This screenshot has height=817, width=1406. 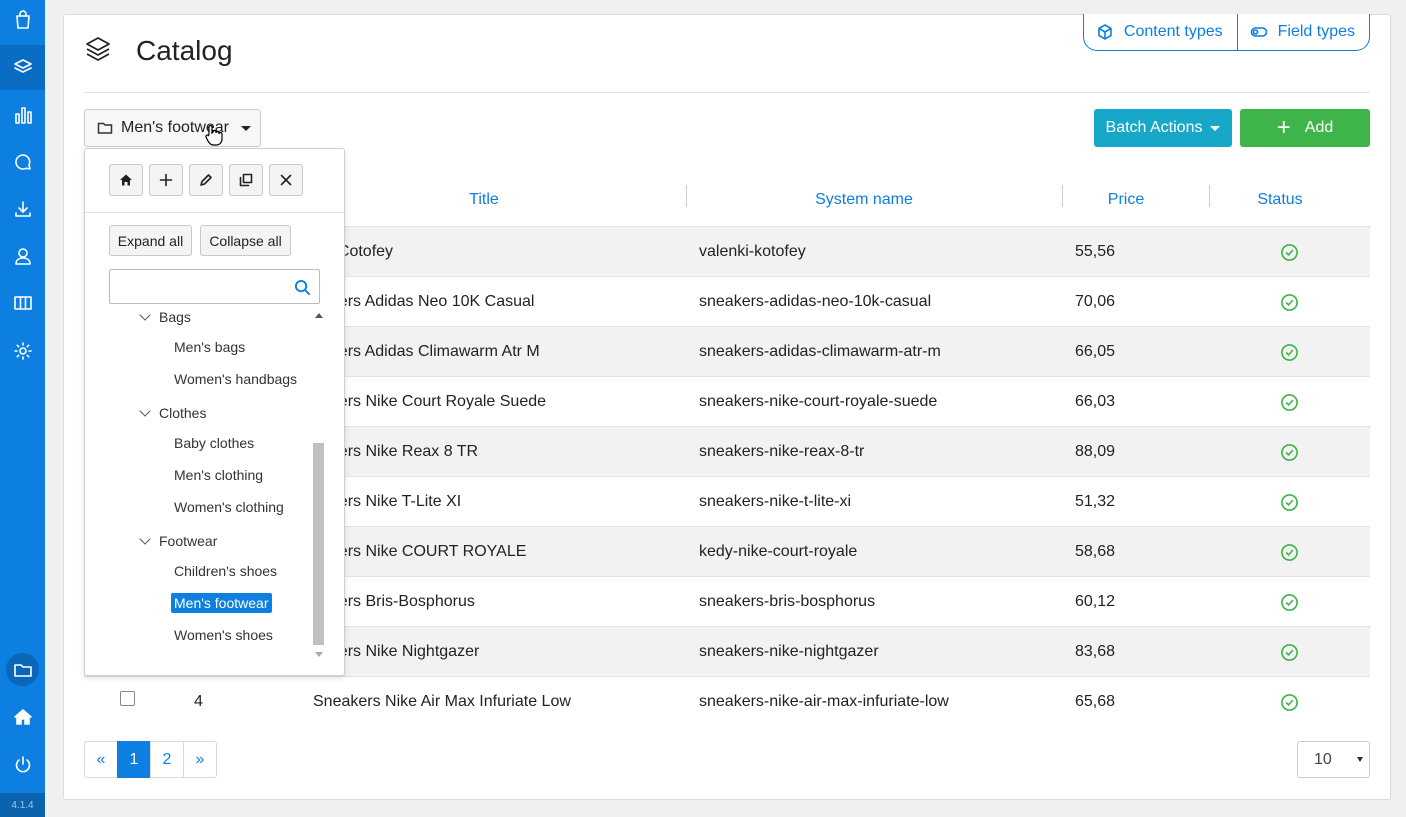 I want to click on layers-icon, so click(x=22, y=66).